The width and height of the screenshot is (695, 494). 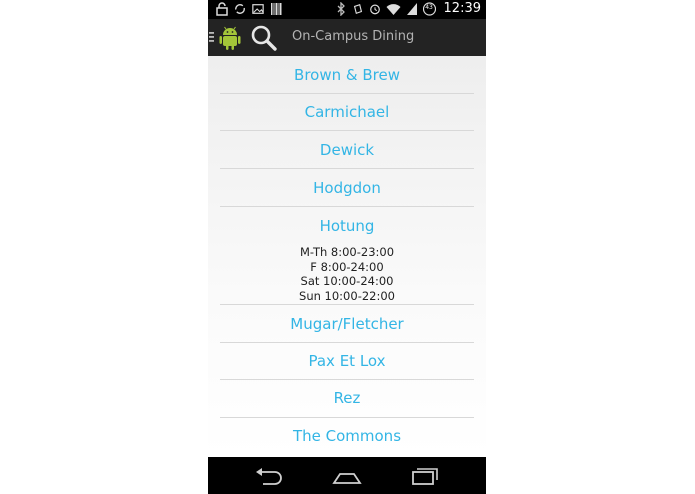 I want to click on nfc-icon, so click(x=357, y=8).